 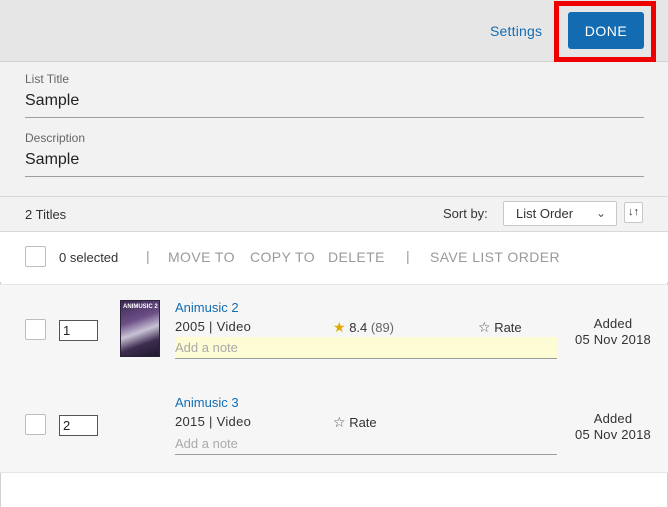 I want to click on list-title-field: Sample, so click(x=52, y=101).